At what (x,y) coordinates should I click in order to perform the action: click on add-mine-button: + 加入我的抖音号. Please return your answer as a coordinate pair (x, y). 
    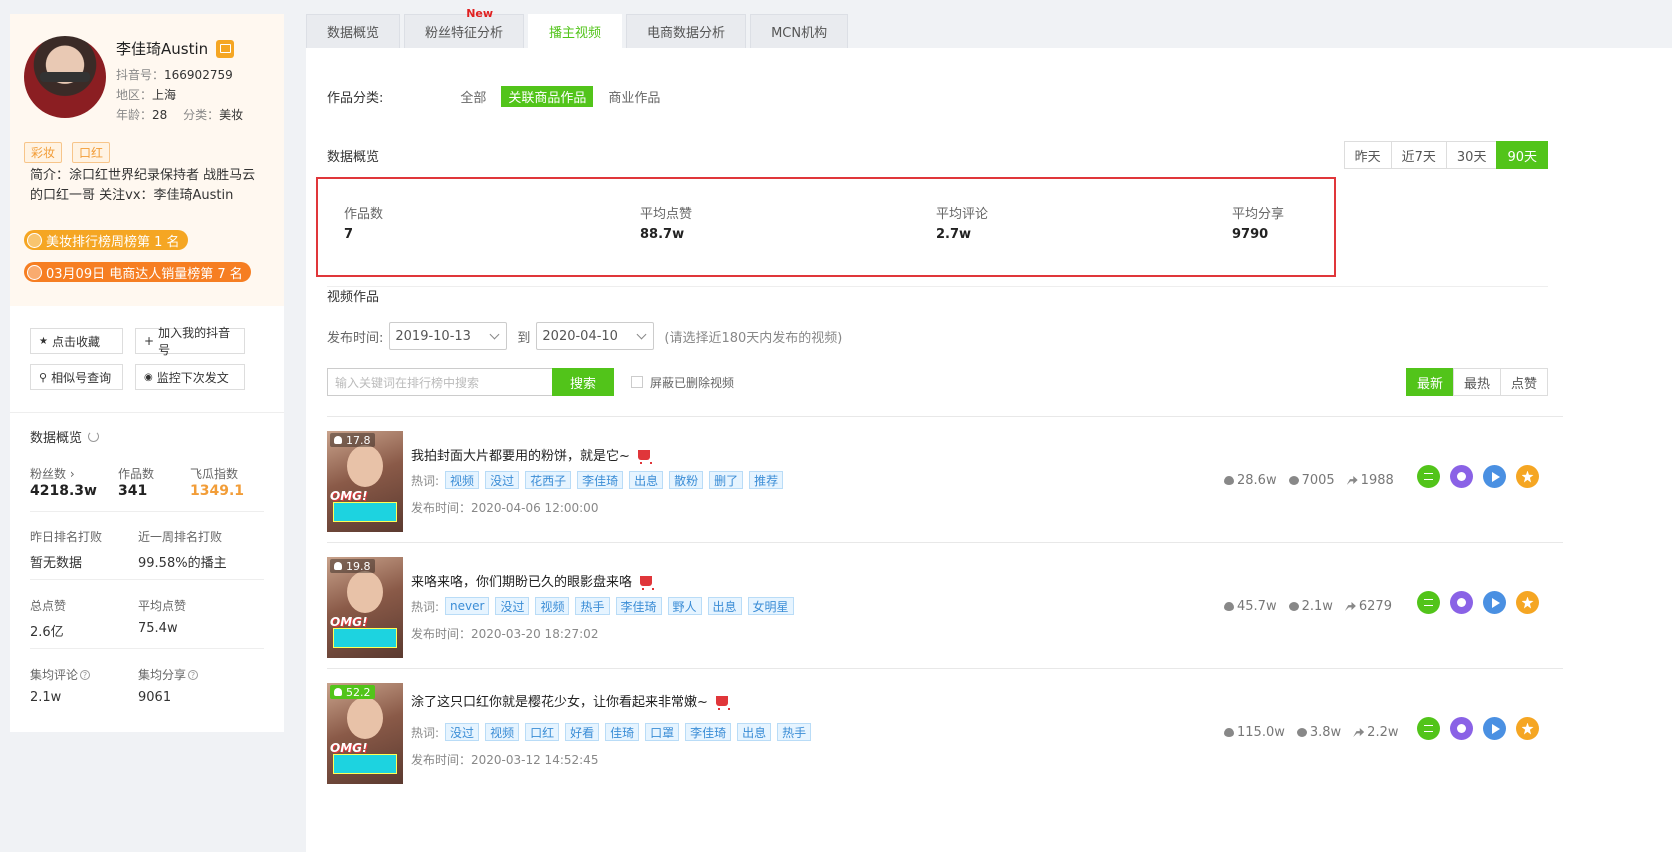
    Looking at the image, I should click on (190, 341).